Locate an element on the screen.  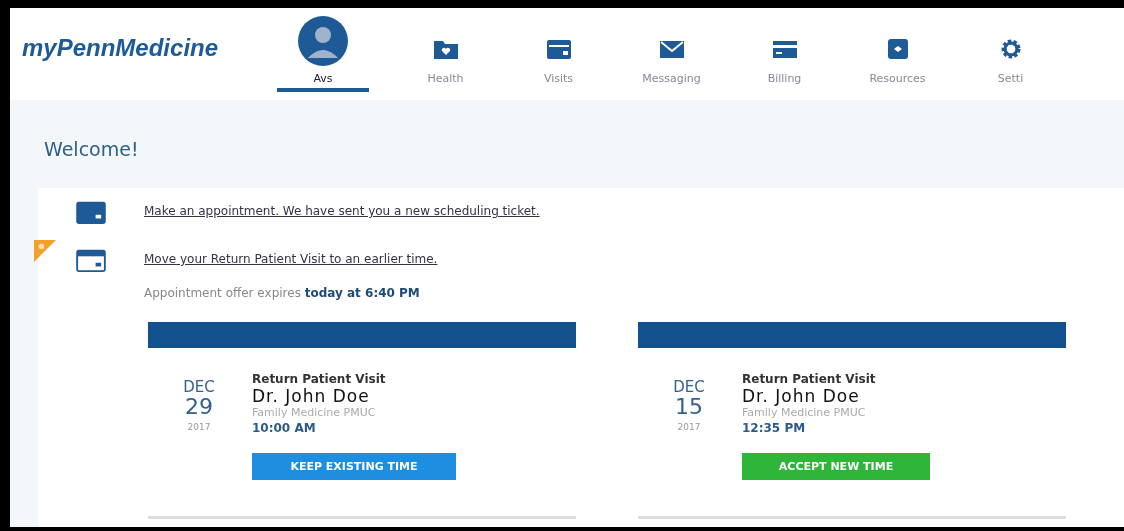
appointment-time: 10:00 AM is located at coordinates (284, 428).